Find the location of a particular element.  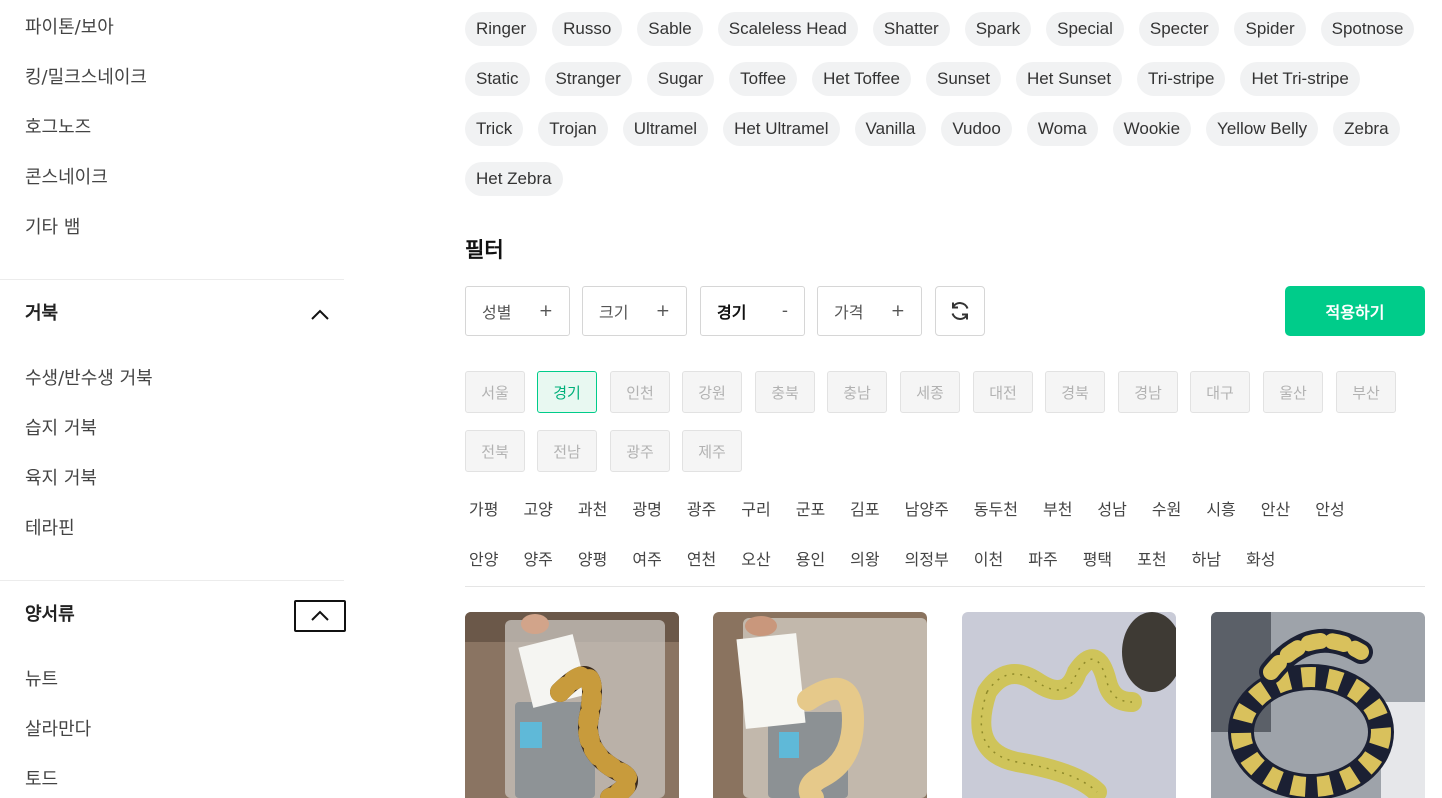

morph-tag: Het Sunset is located at coordinates (1069, 79).